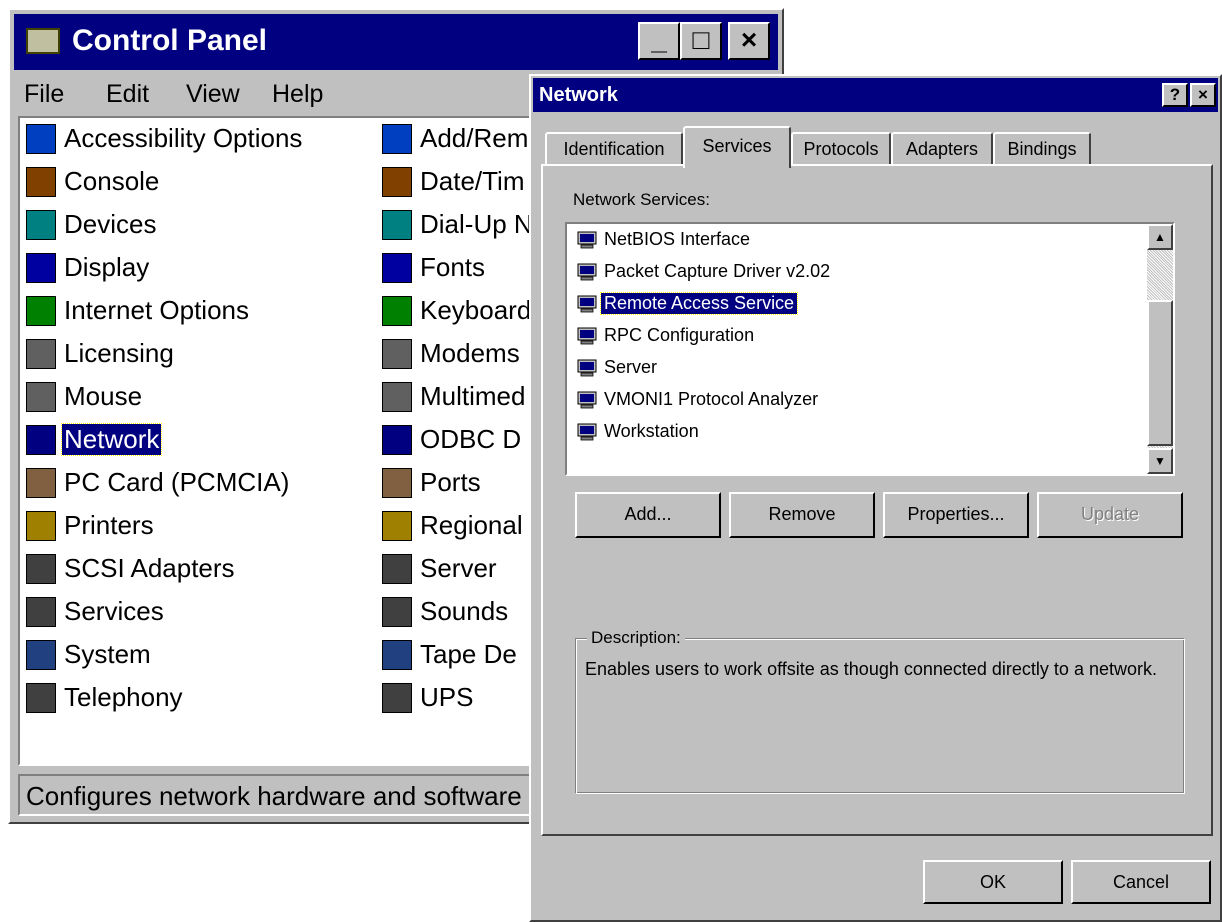  I want to click on services-scrollbar: ▲ ▼, so click(1160, 349).